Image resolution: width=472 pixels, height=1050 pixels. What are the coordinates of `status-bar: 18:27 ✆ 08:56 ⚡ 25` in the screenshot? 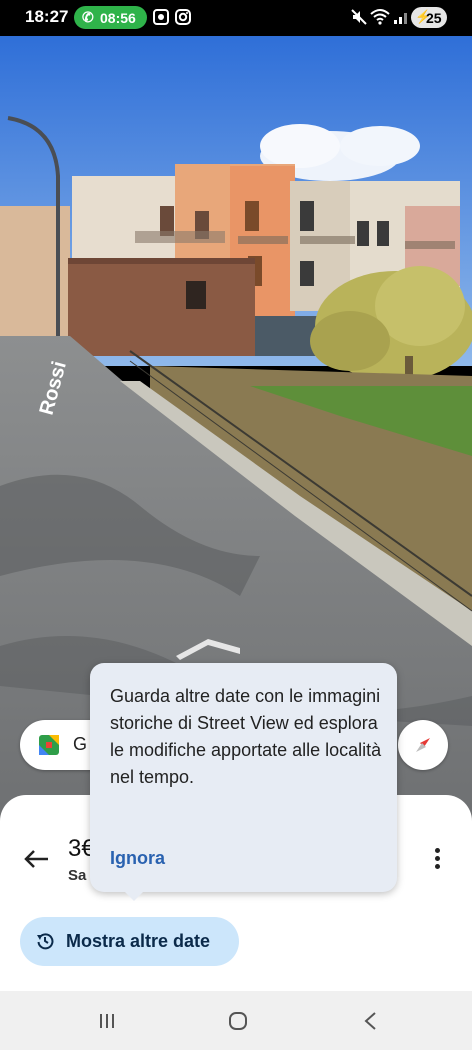 It's located at (236, 18).